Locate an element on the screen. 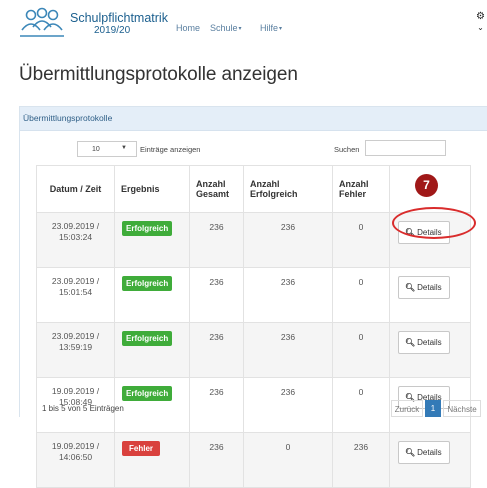 The width and height of the screenshot is (487, 488). page-title: Übermittlungsprotokolle anzeigen is located at coordinates (158, 74).